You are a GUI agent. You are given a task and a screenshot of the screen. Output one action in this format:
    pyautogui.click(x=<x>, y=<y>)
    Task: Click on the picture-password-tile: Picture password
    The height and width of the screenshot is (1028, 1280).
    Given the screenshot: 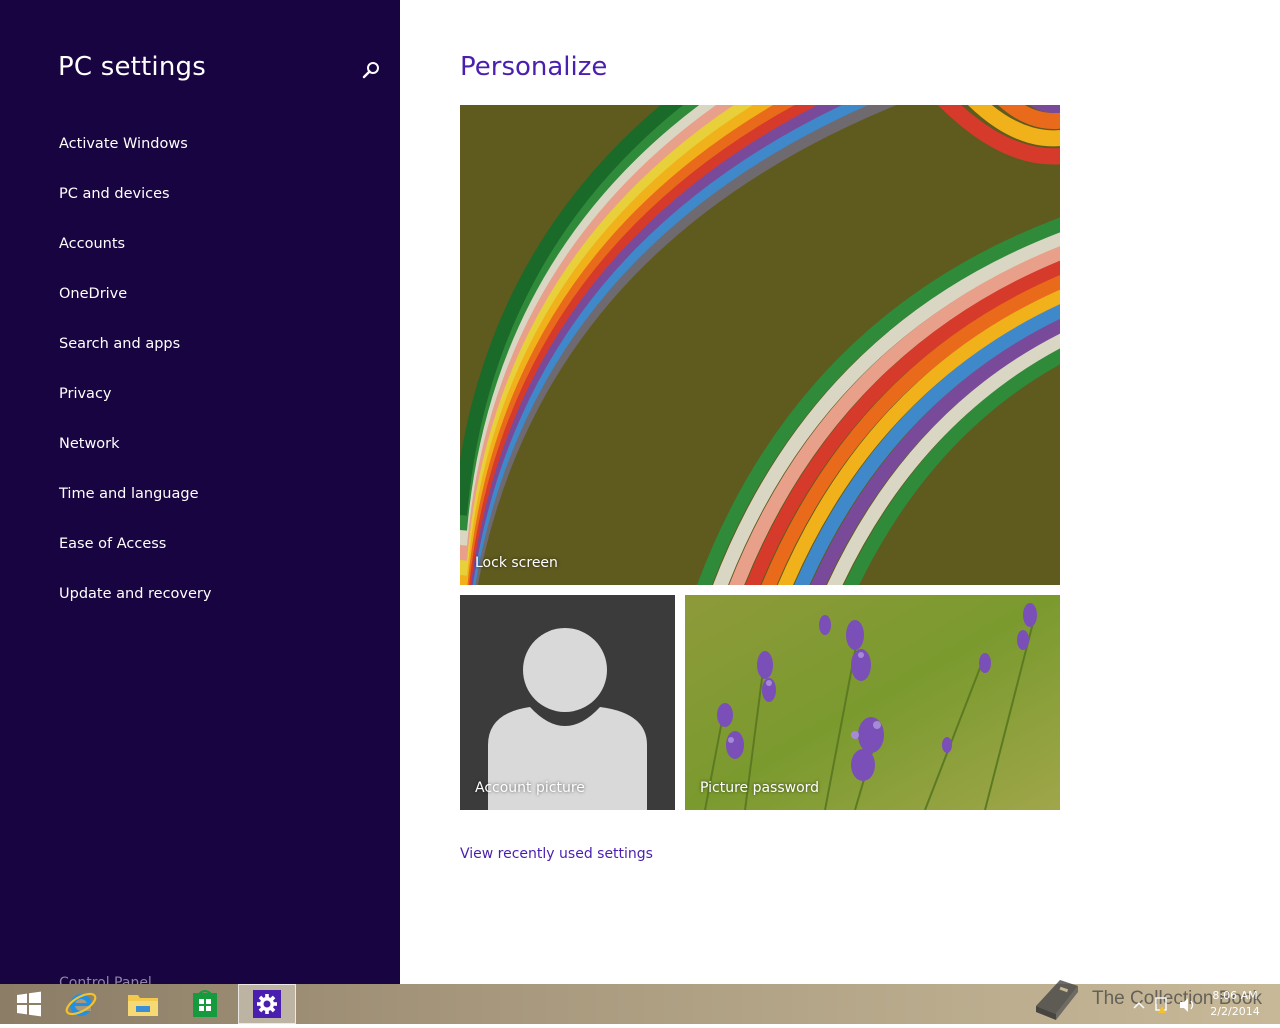 What is the action you would take?
    pyautogui.click(x=872, y=702)
    